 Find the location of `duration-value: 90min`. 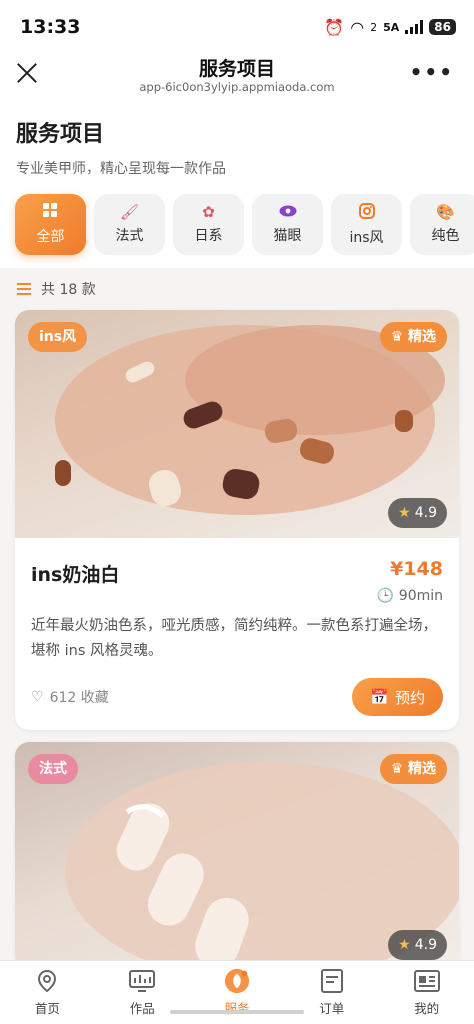

duration-value: 90min is located at coordinates (420, 596).